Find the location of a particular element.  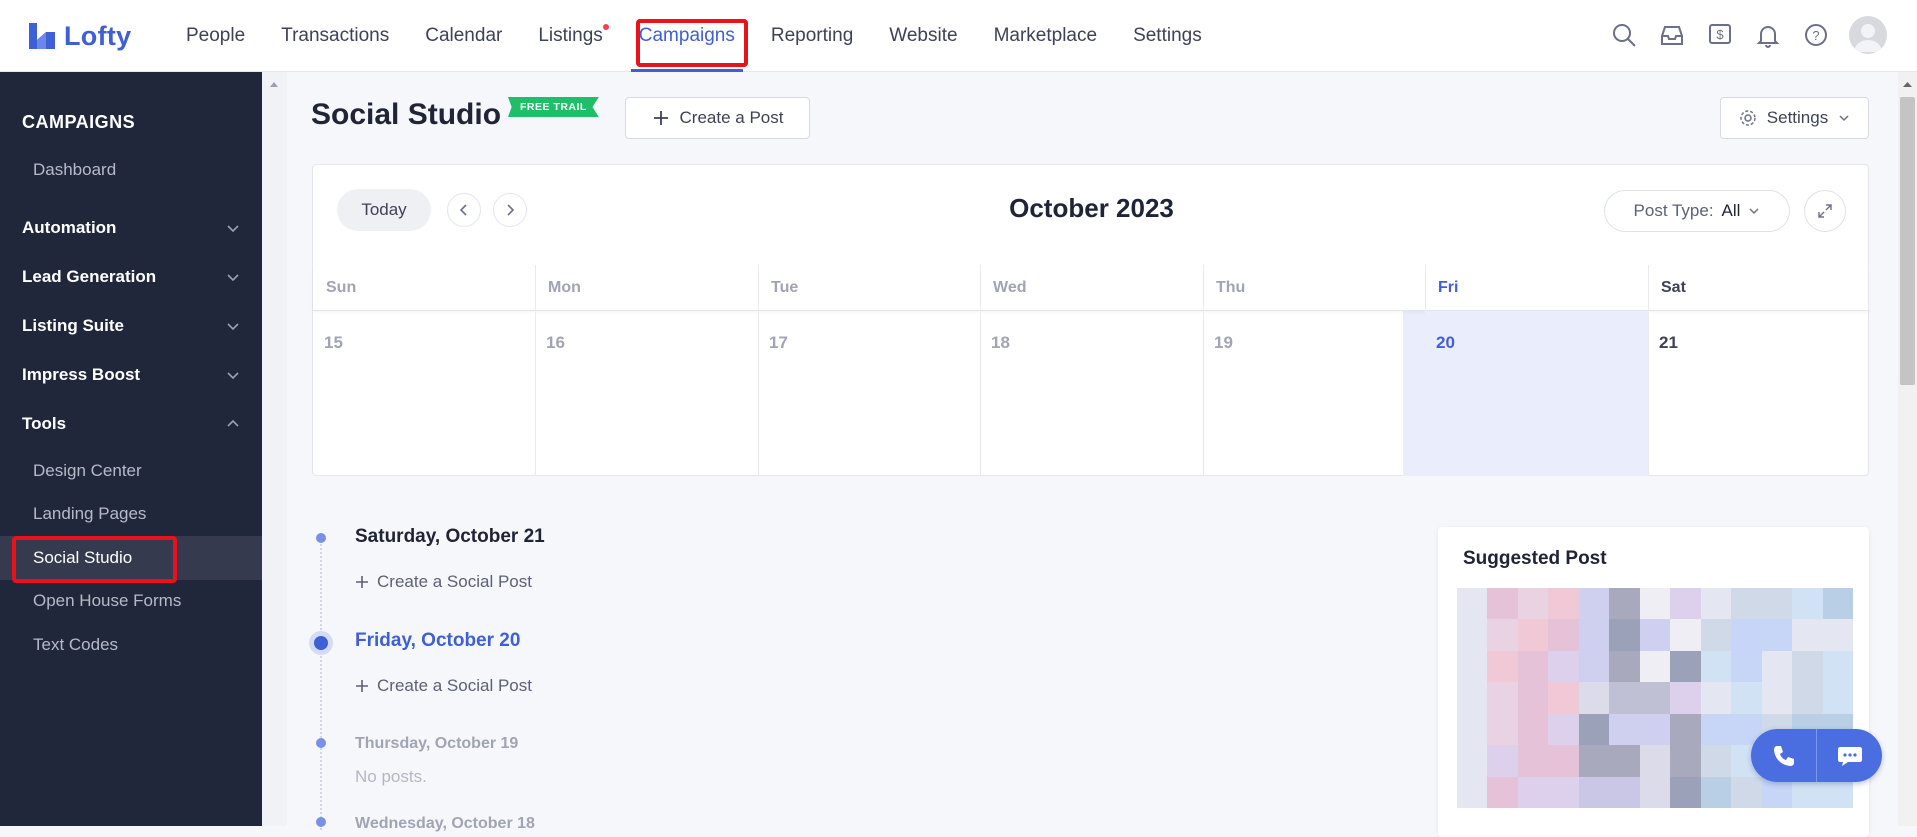

page-title: Social Studio is located at coordinates (406, 114).